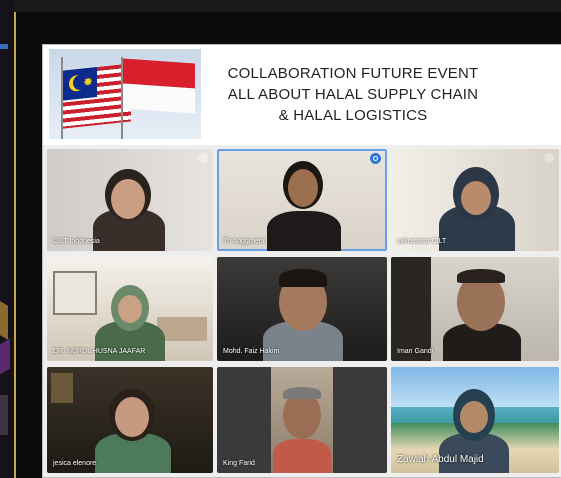 This screenshot has width=561, height=478. Describe the element at coordinates (475, 309) in the screenshot. I see `participant-tile: Iman Gandi` at that location.